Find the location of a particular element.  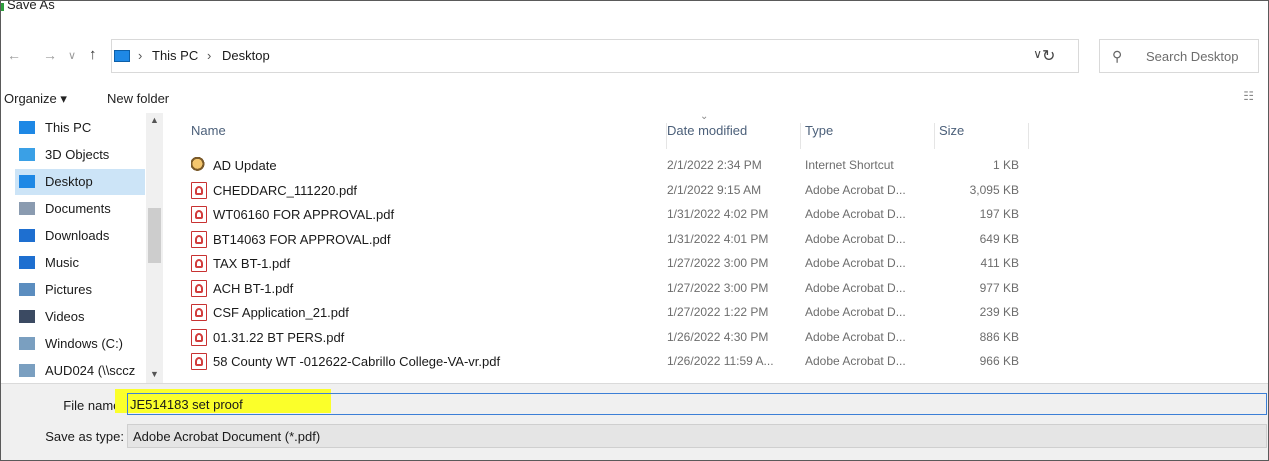

file-name: CSF Application_21.pdf is located at coordinates (281, 312).